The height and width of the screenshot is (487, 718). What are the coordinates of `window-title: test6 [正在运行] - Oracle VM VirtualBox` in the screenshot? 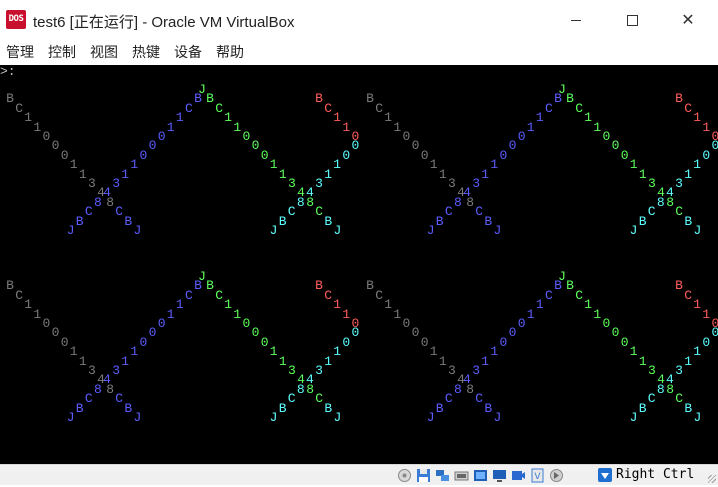 It's located at (164, 22).